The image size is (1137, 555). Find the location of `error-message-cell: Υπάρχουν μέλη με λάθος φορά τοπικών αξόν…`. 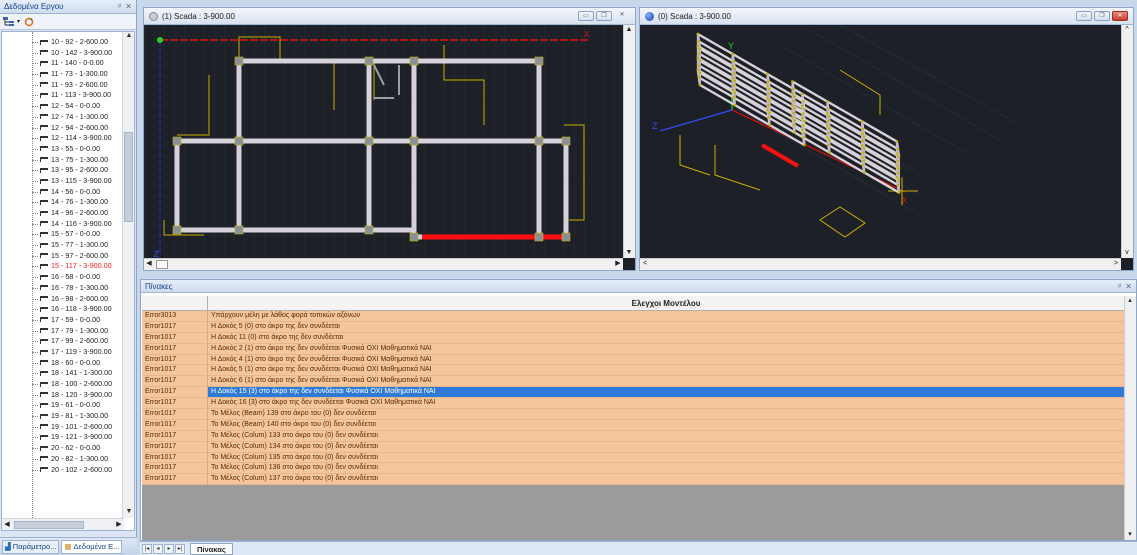

error-message-cell: Υπάρχουν μέλη με λάθος φορά τοπικών αξόν… is located at coordinates (666, 316).